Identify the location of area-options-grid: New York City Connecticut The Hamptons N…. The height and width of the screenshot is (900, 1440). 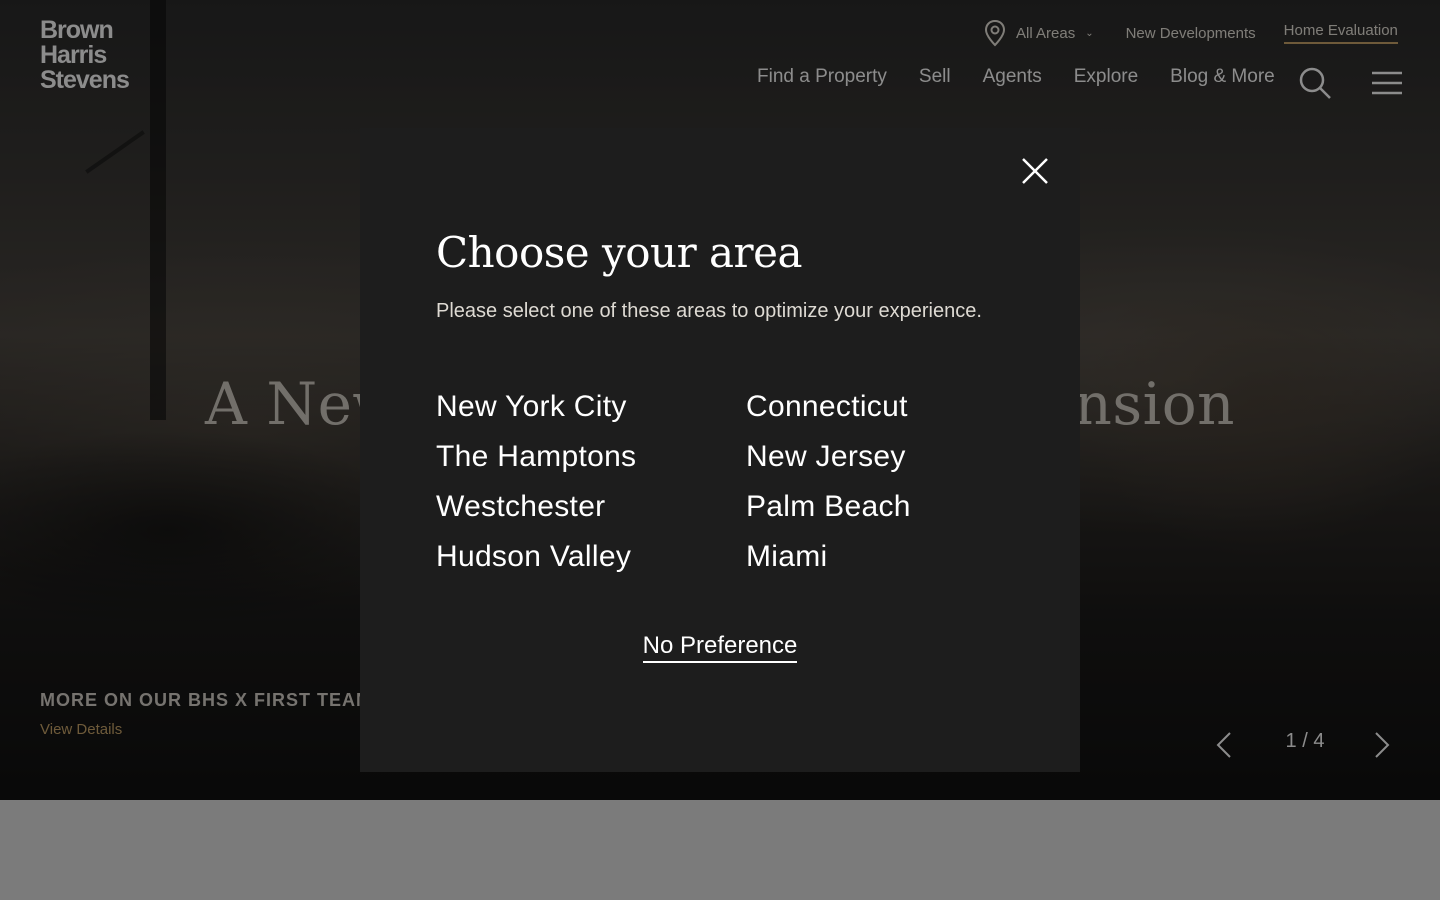
(736, 486).